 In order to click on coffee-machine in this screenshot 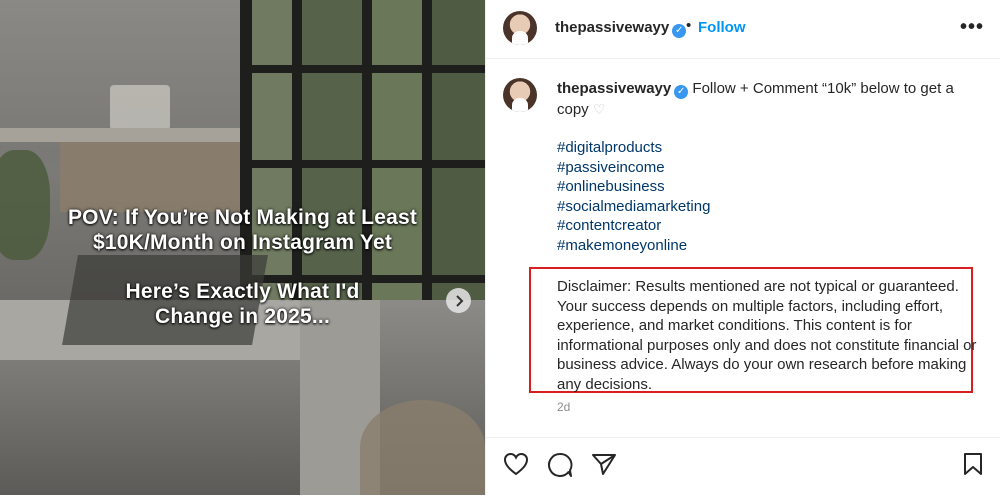, I will do `click(140, 107)`.